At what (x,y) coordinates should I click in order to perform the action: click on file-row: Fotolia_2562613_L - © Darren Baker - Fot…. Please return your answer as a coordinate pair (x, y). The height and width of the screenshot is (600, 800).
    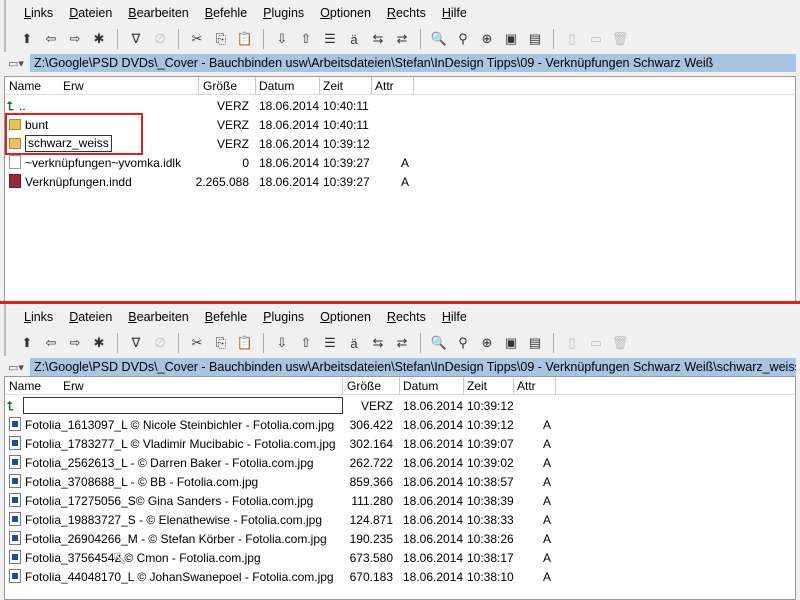
    Looking at the image, I should click on (400, 462).